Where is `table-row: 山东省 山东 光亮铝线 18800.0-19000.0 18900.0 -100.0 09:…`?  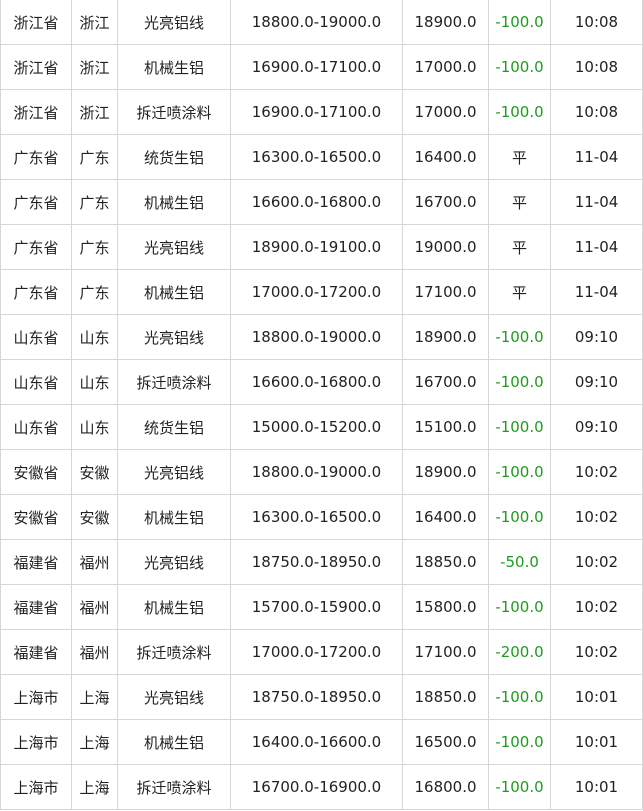 table-row: 山东省 山东 光亮铝线 18800.0-19000.0 18900.0 -100.0 09:… is located at coordinates (321, 337).